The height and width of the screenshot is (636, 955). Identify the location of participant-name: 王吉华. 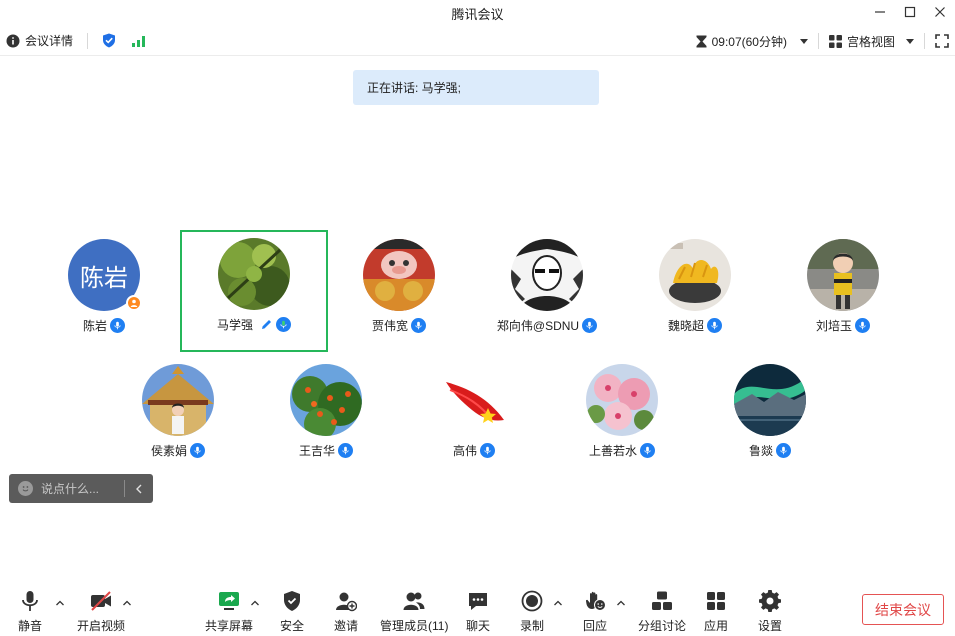
(316, 451).